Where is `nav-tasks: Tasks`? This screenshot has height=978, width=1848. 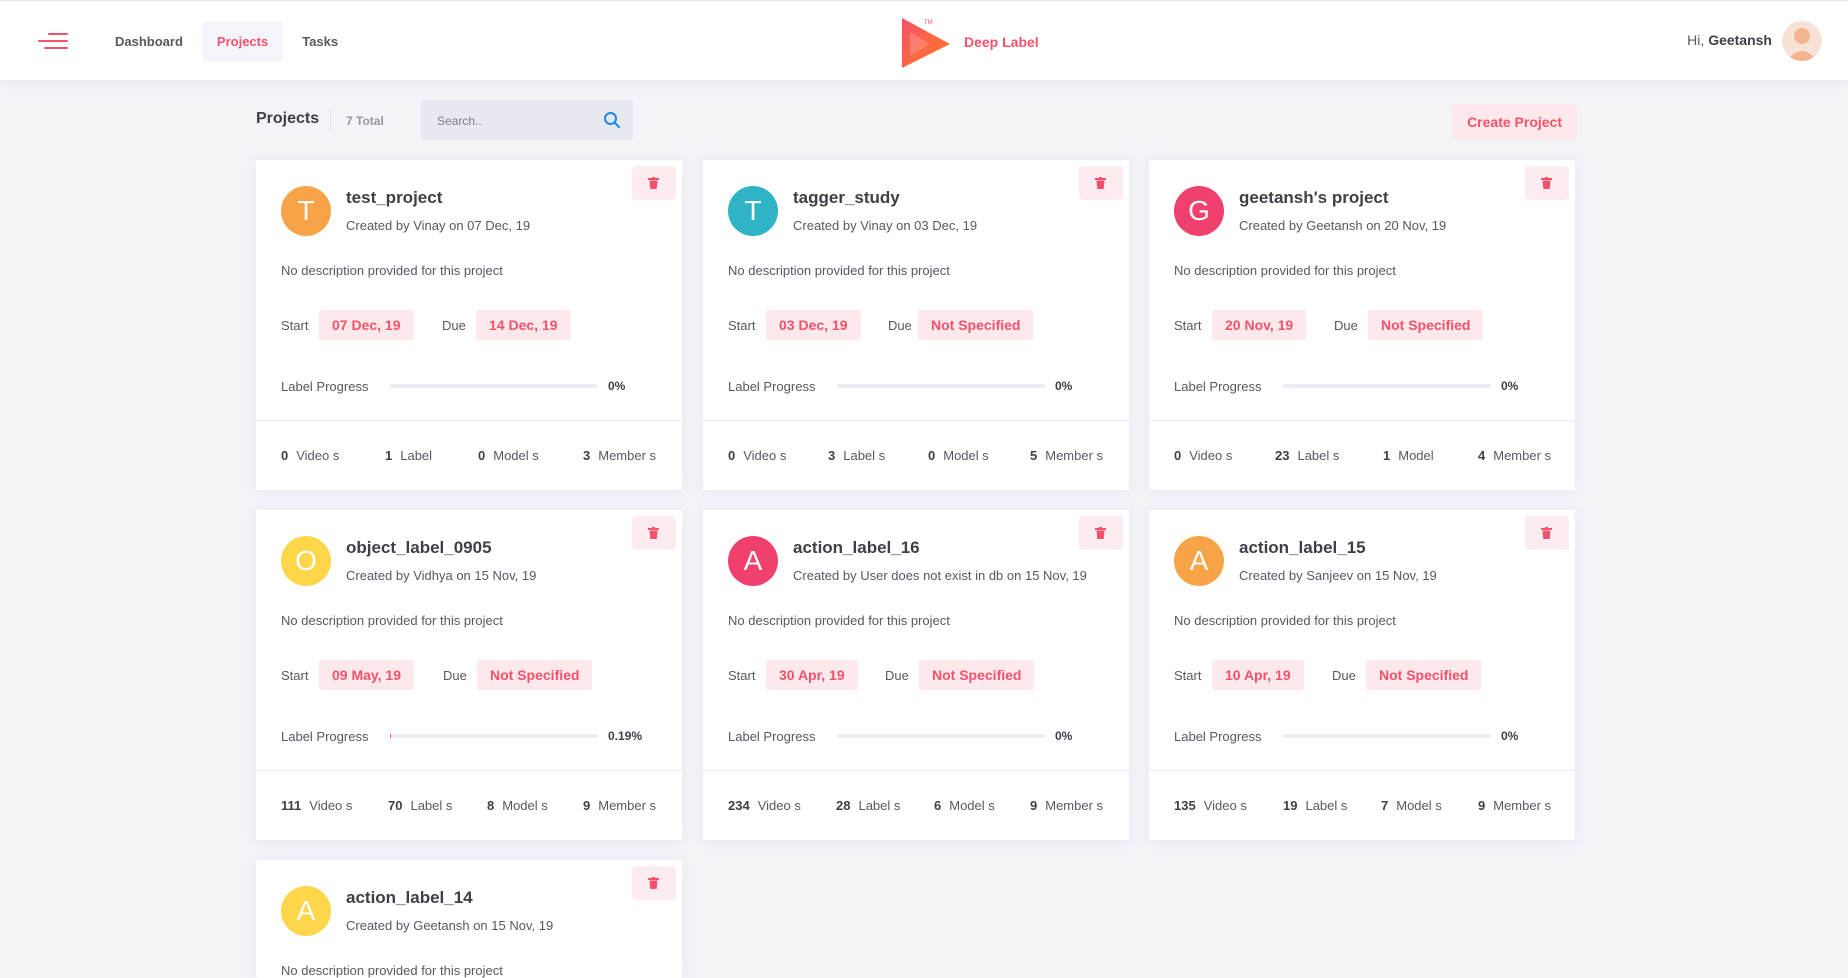
nav-tasks: Tasks is located at coordinates (320, 42).